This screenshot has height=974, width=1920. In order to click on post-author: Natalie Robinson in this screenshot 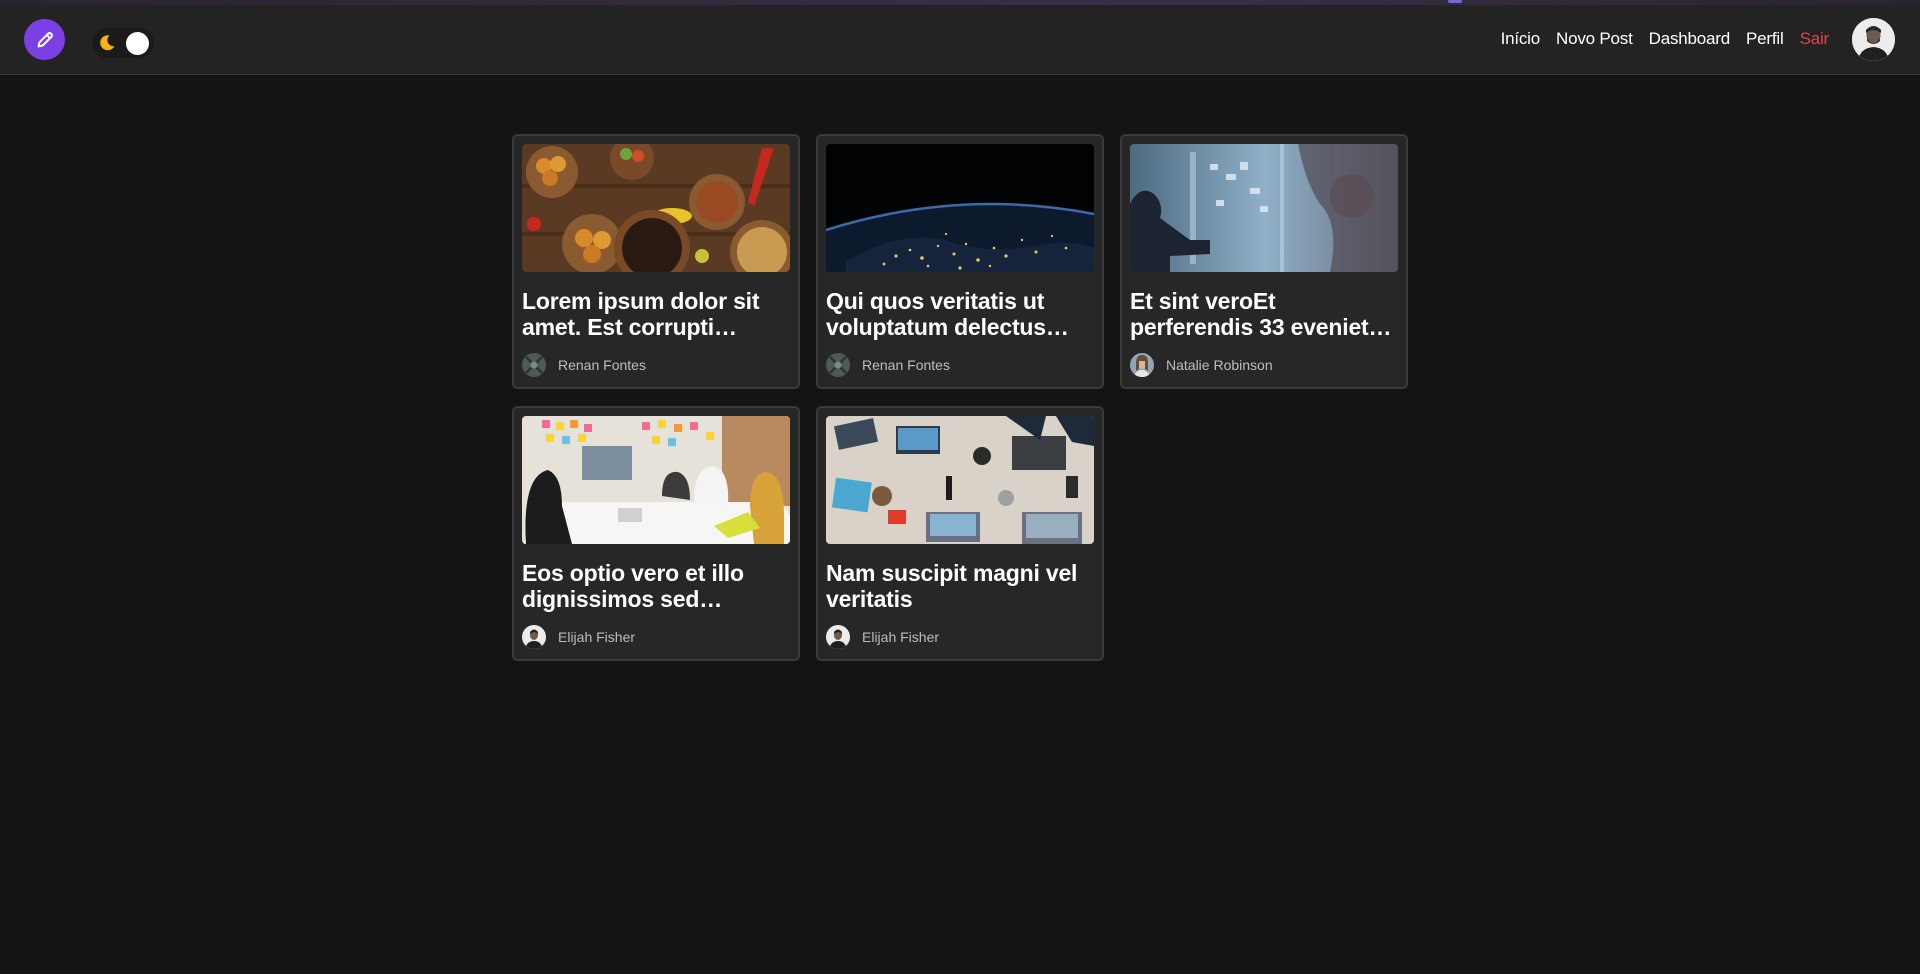, I will do `click(1201, 365)`.